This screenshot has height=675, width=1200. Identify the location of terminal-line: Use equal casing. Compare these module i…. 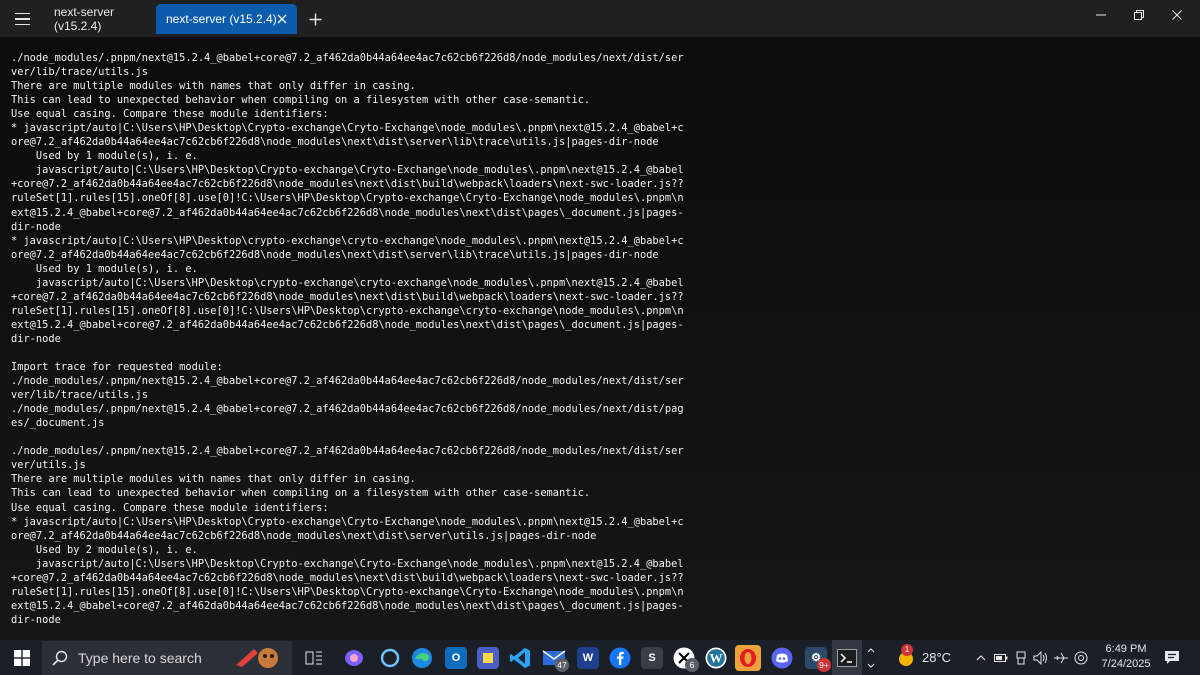
(170, 114).